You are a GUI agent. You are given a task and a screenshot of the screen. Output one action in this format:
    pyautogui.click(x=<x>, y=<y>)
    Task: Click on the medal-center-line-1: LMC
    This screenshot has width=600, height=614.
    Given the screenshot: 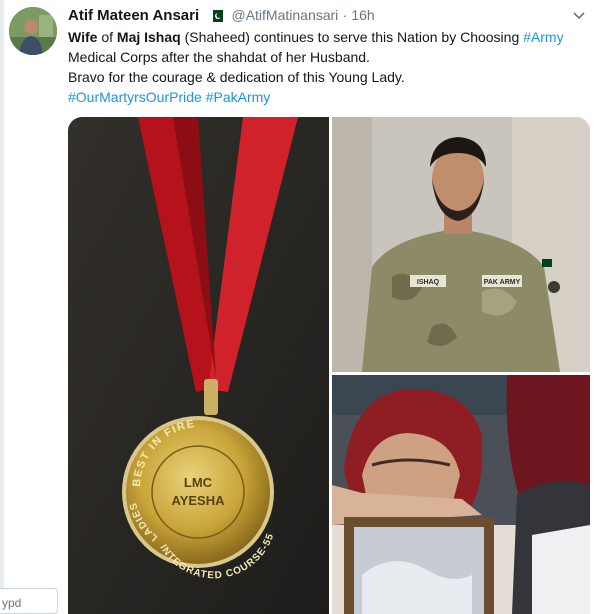 What is the action you would take?
    pyautogui.click(x=198, y=482)
    